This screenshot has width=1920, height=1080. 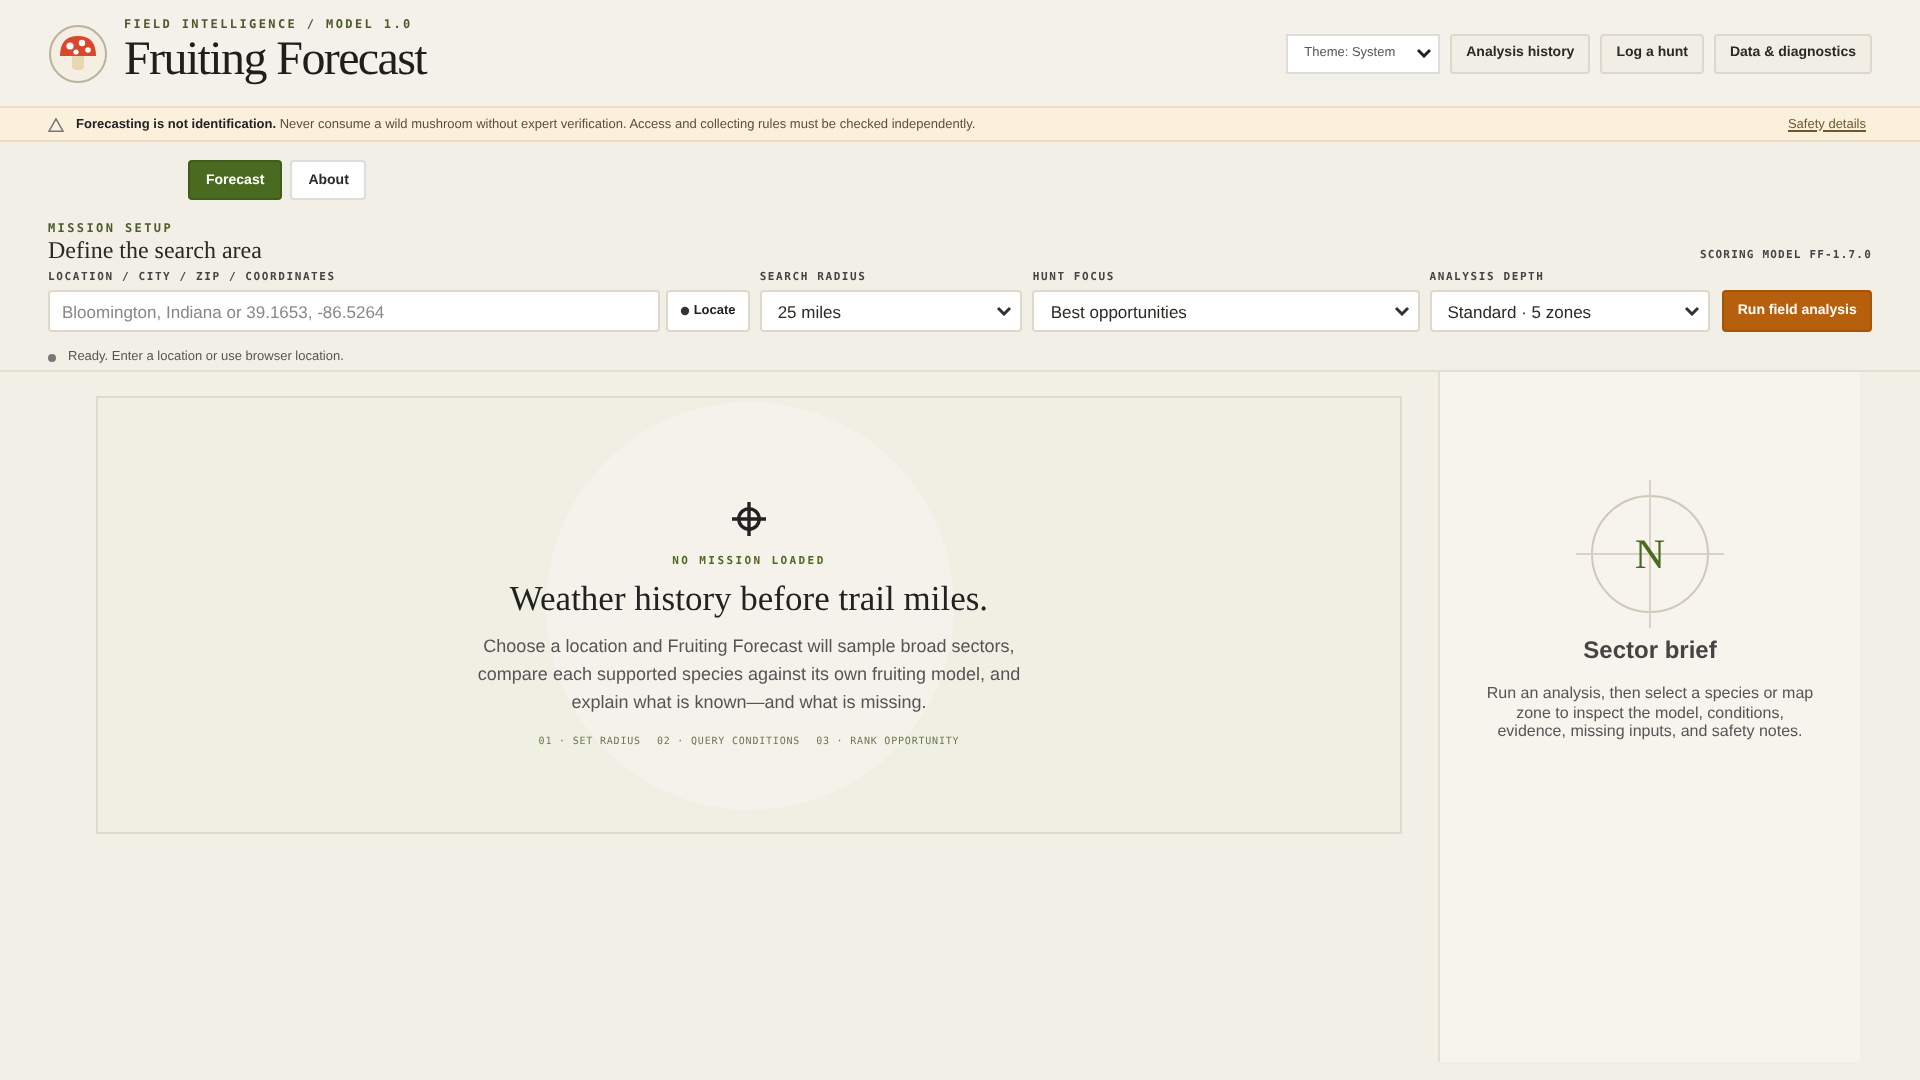 I want to click on location-dot-icon, so click(x=684, y=311).